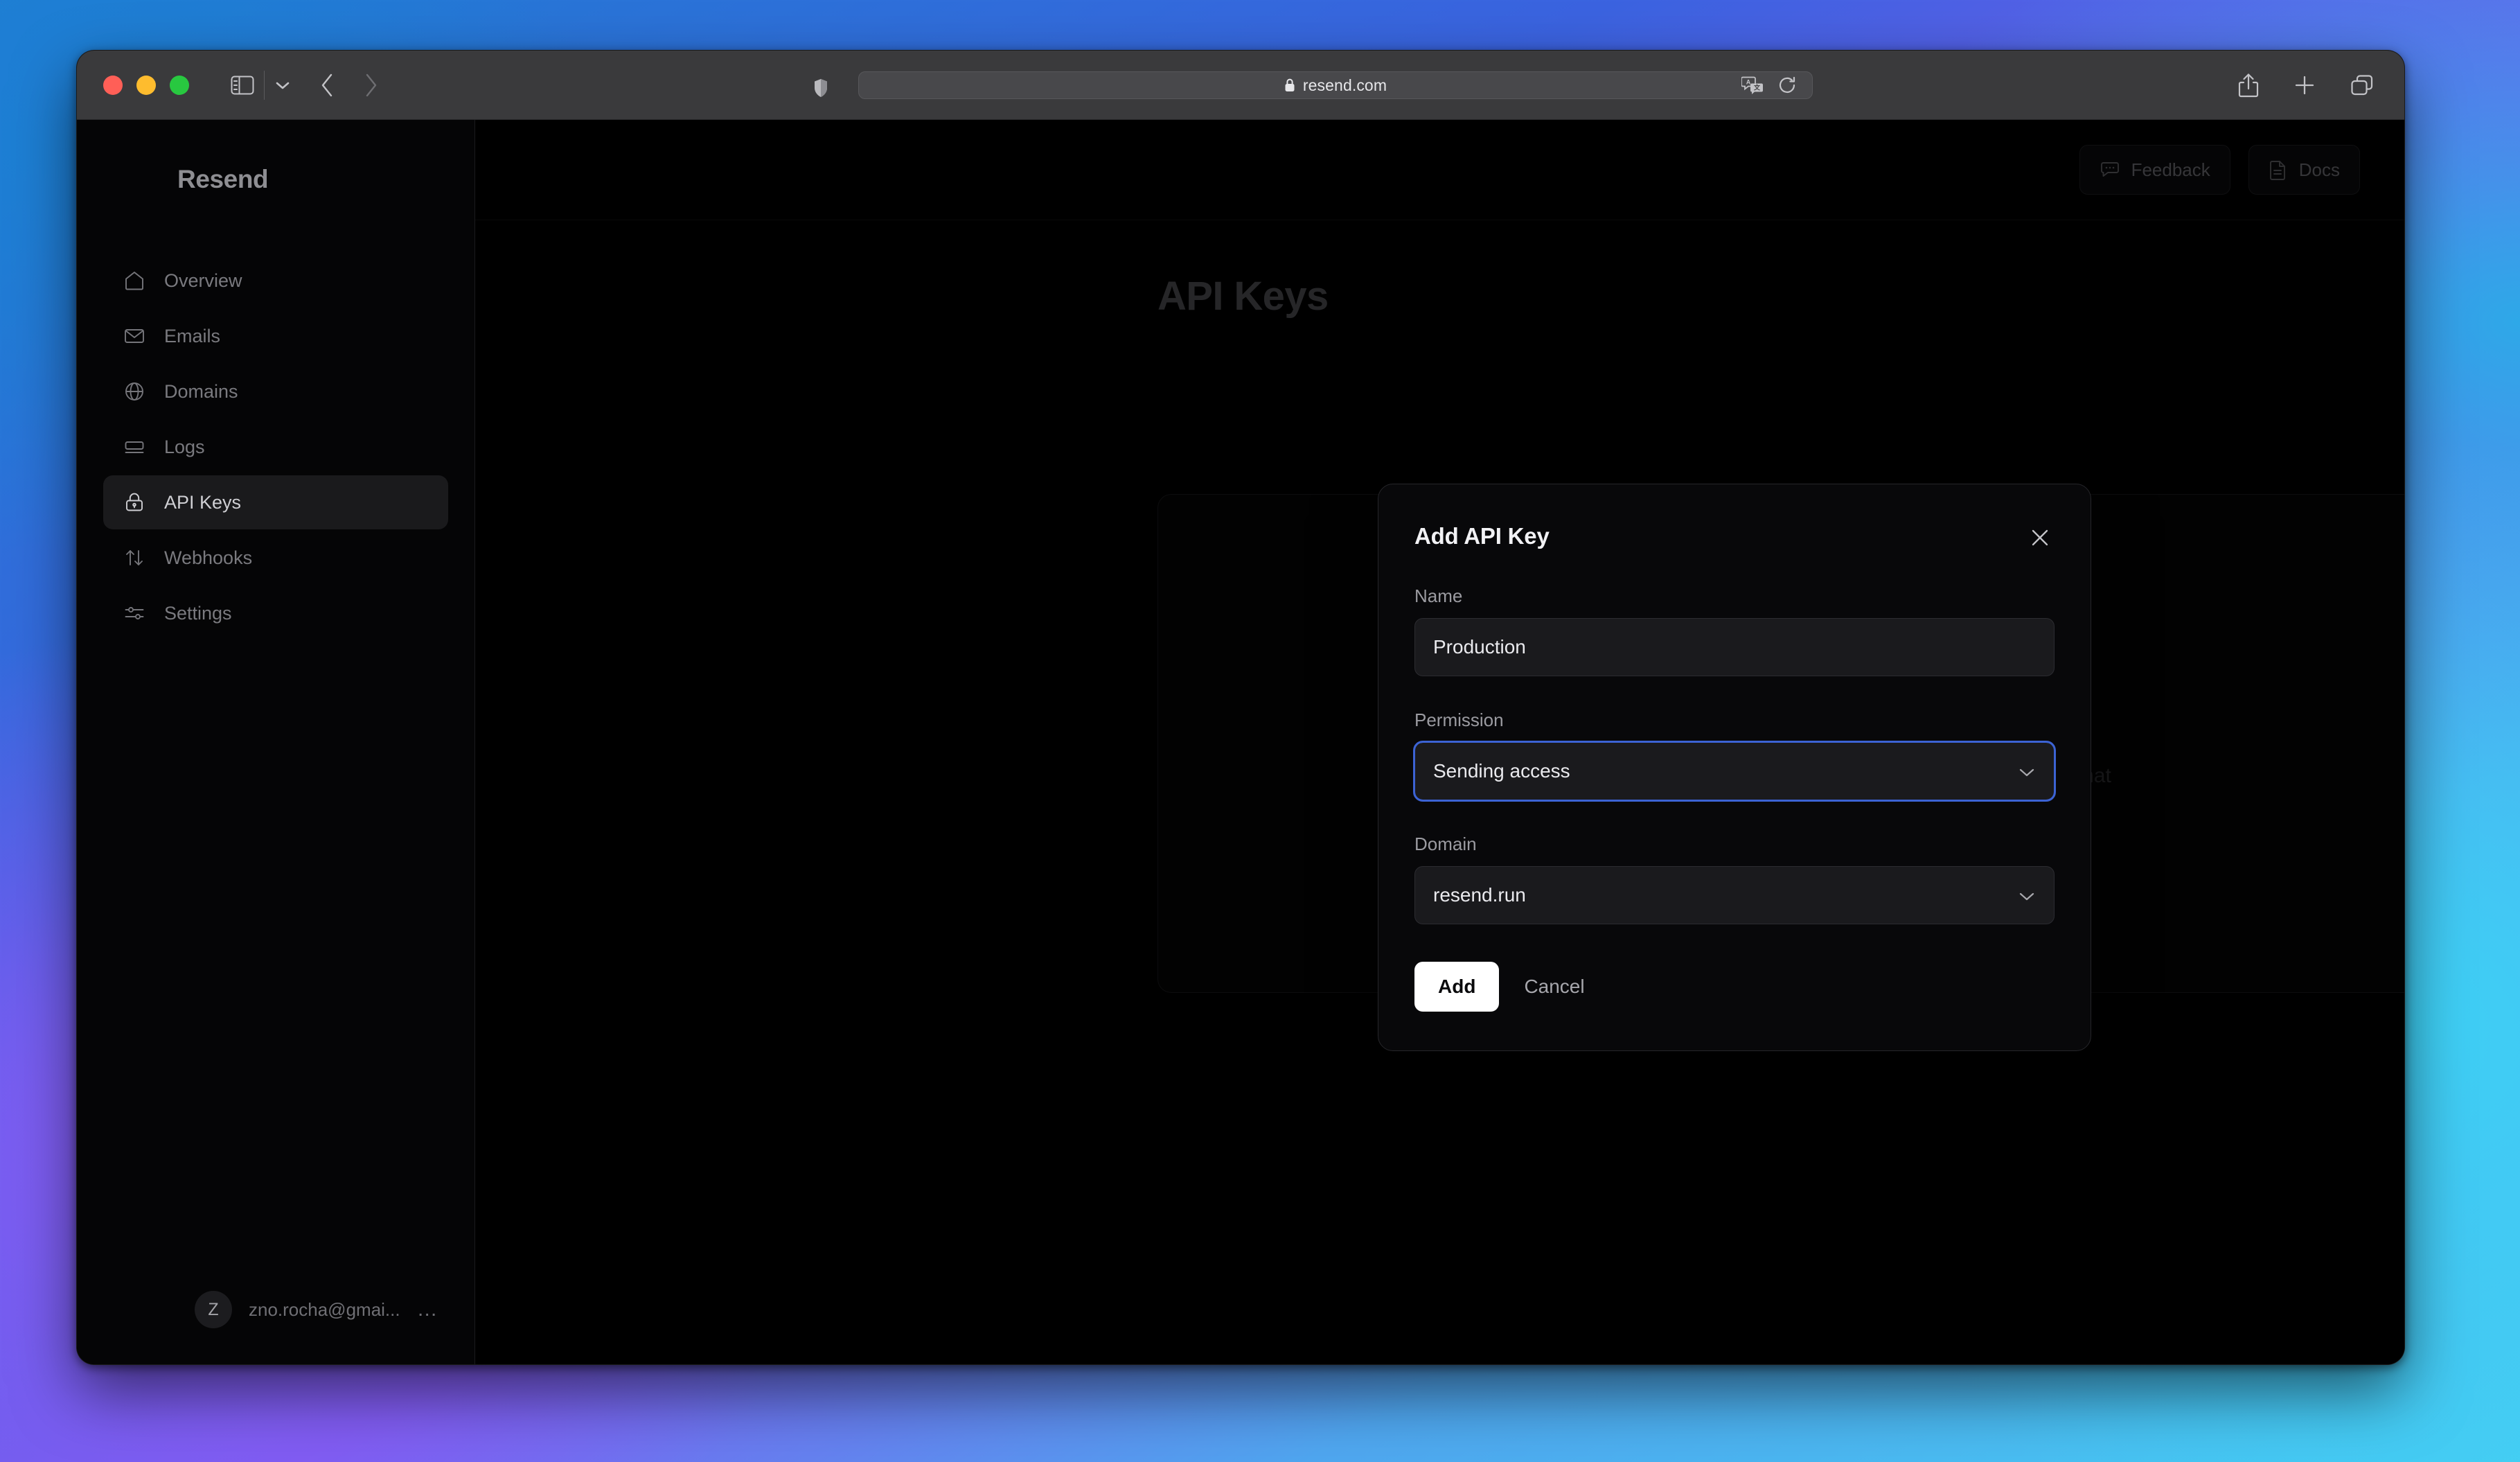 Image resolution: width=2520 pixels, height=1462 pixels. Describe the element at coordinates (1734, 537) in the screenshot. I see `dialog-header: Add API Key` at that location.